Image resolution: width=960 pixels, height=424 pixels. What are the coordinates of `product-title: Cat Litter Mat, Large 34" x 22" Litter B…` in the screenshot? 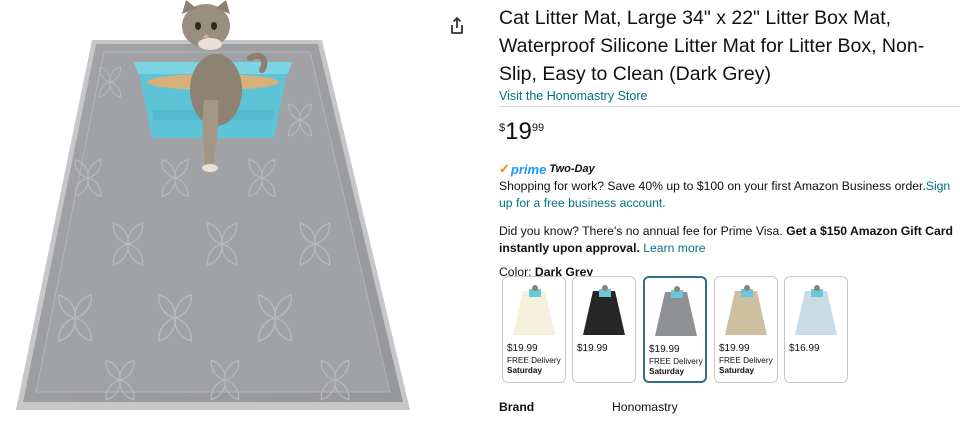 It's located at (712, 46).